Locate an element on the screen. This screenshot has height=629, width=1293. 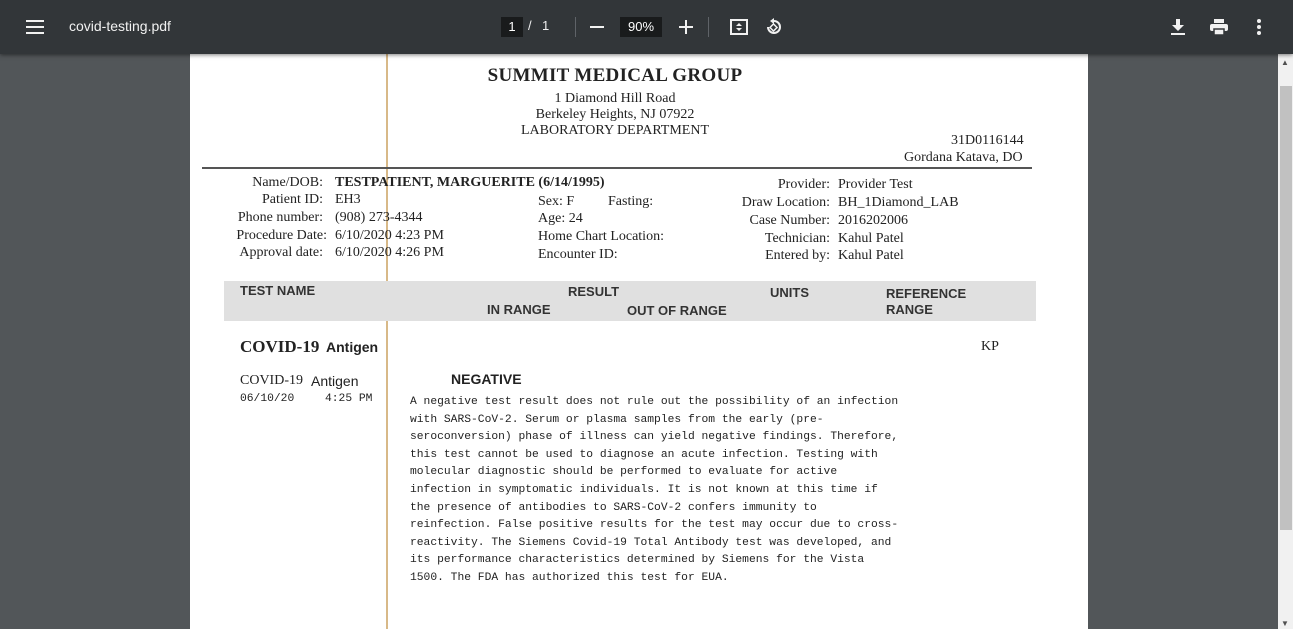
fit-page-icon is located at coordinates (739, 27).